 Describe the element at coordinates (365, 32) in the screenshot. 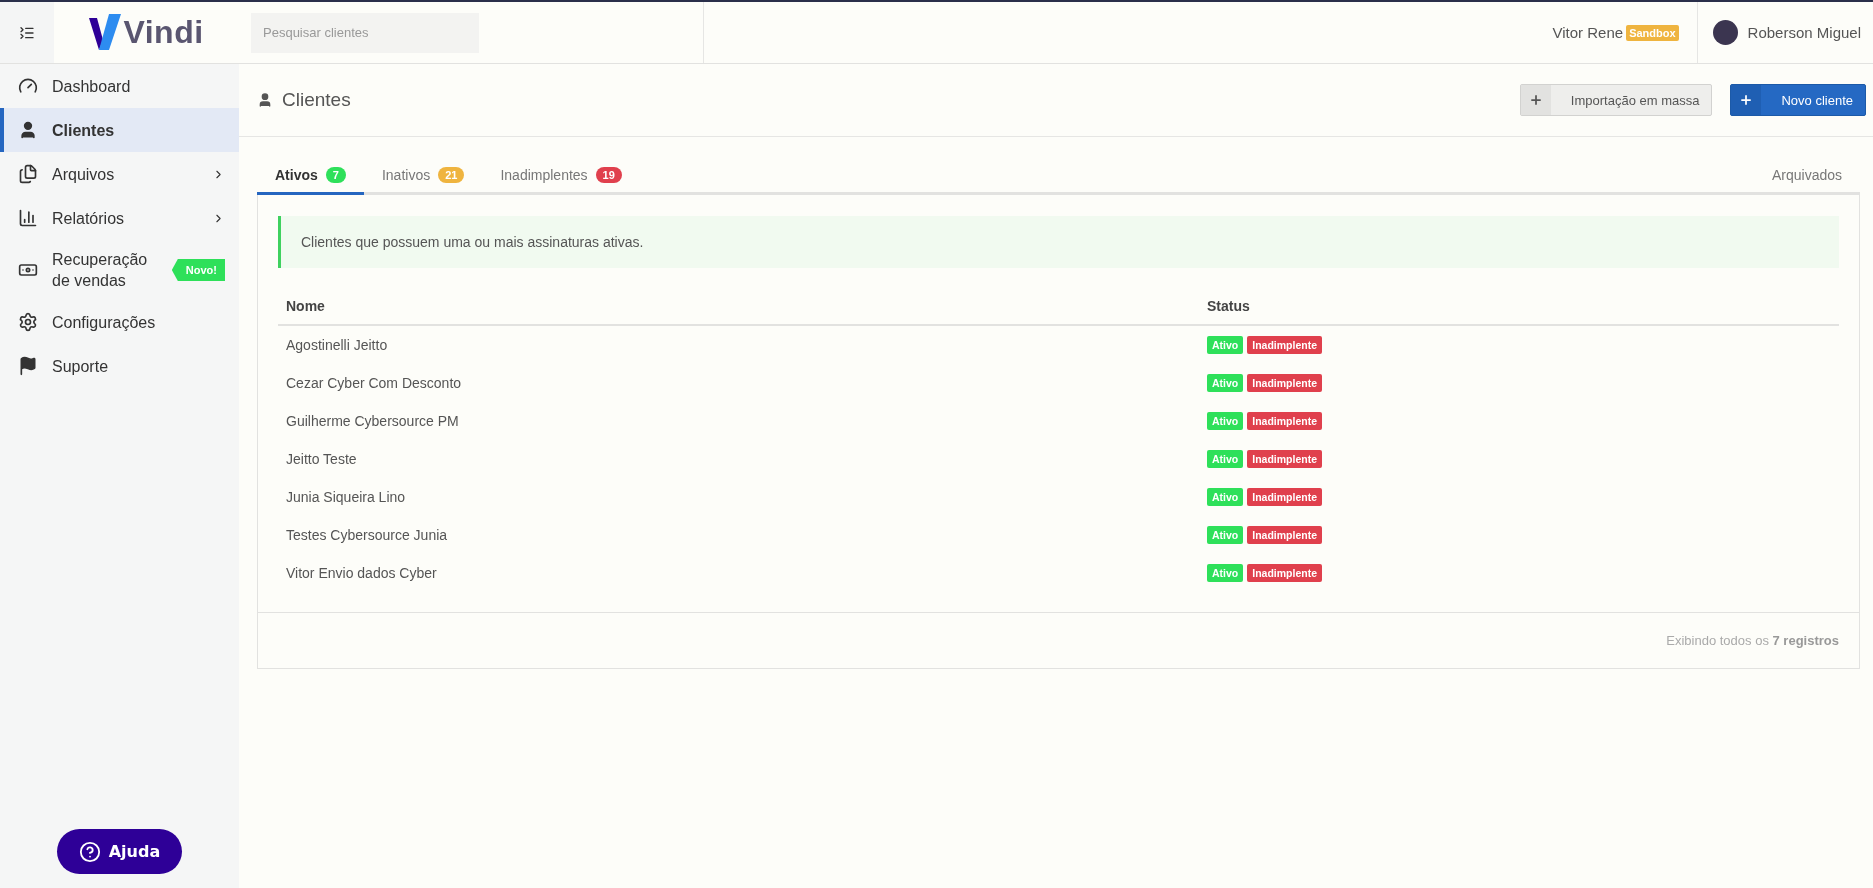

I see `search-field: Pesquisar clientes` at that location.